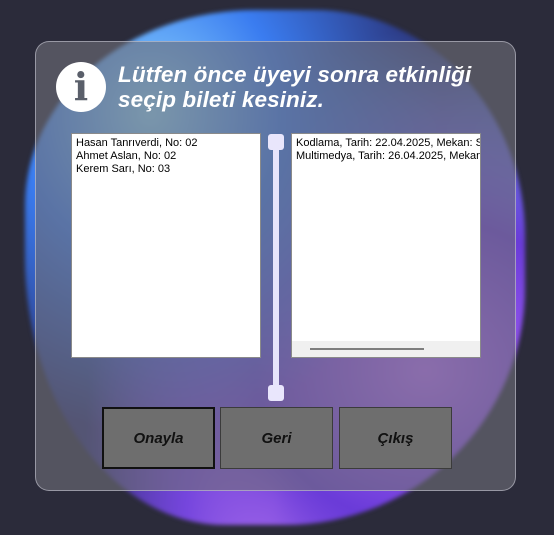  Describe the element at coordinates (166, 169) in the screenshot. I see `list-item: Kerem Sarı, No: 03` at that location.